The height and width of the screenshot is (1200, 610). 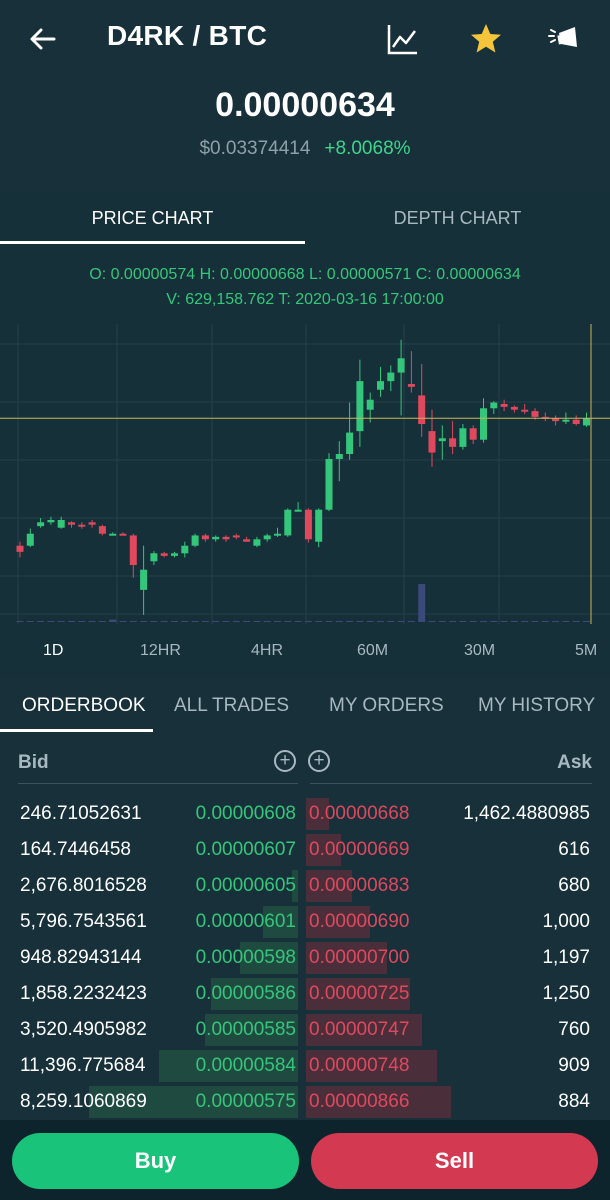 I want to click on bid-quantity: 948.82943144, so click(x=81, y=957).